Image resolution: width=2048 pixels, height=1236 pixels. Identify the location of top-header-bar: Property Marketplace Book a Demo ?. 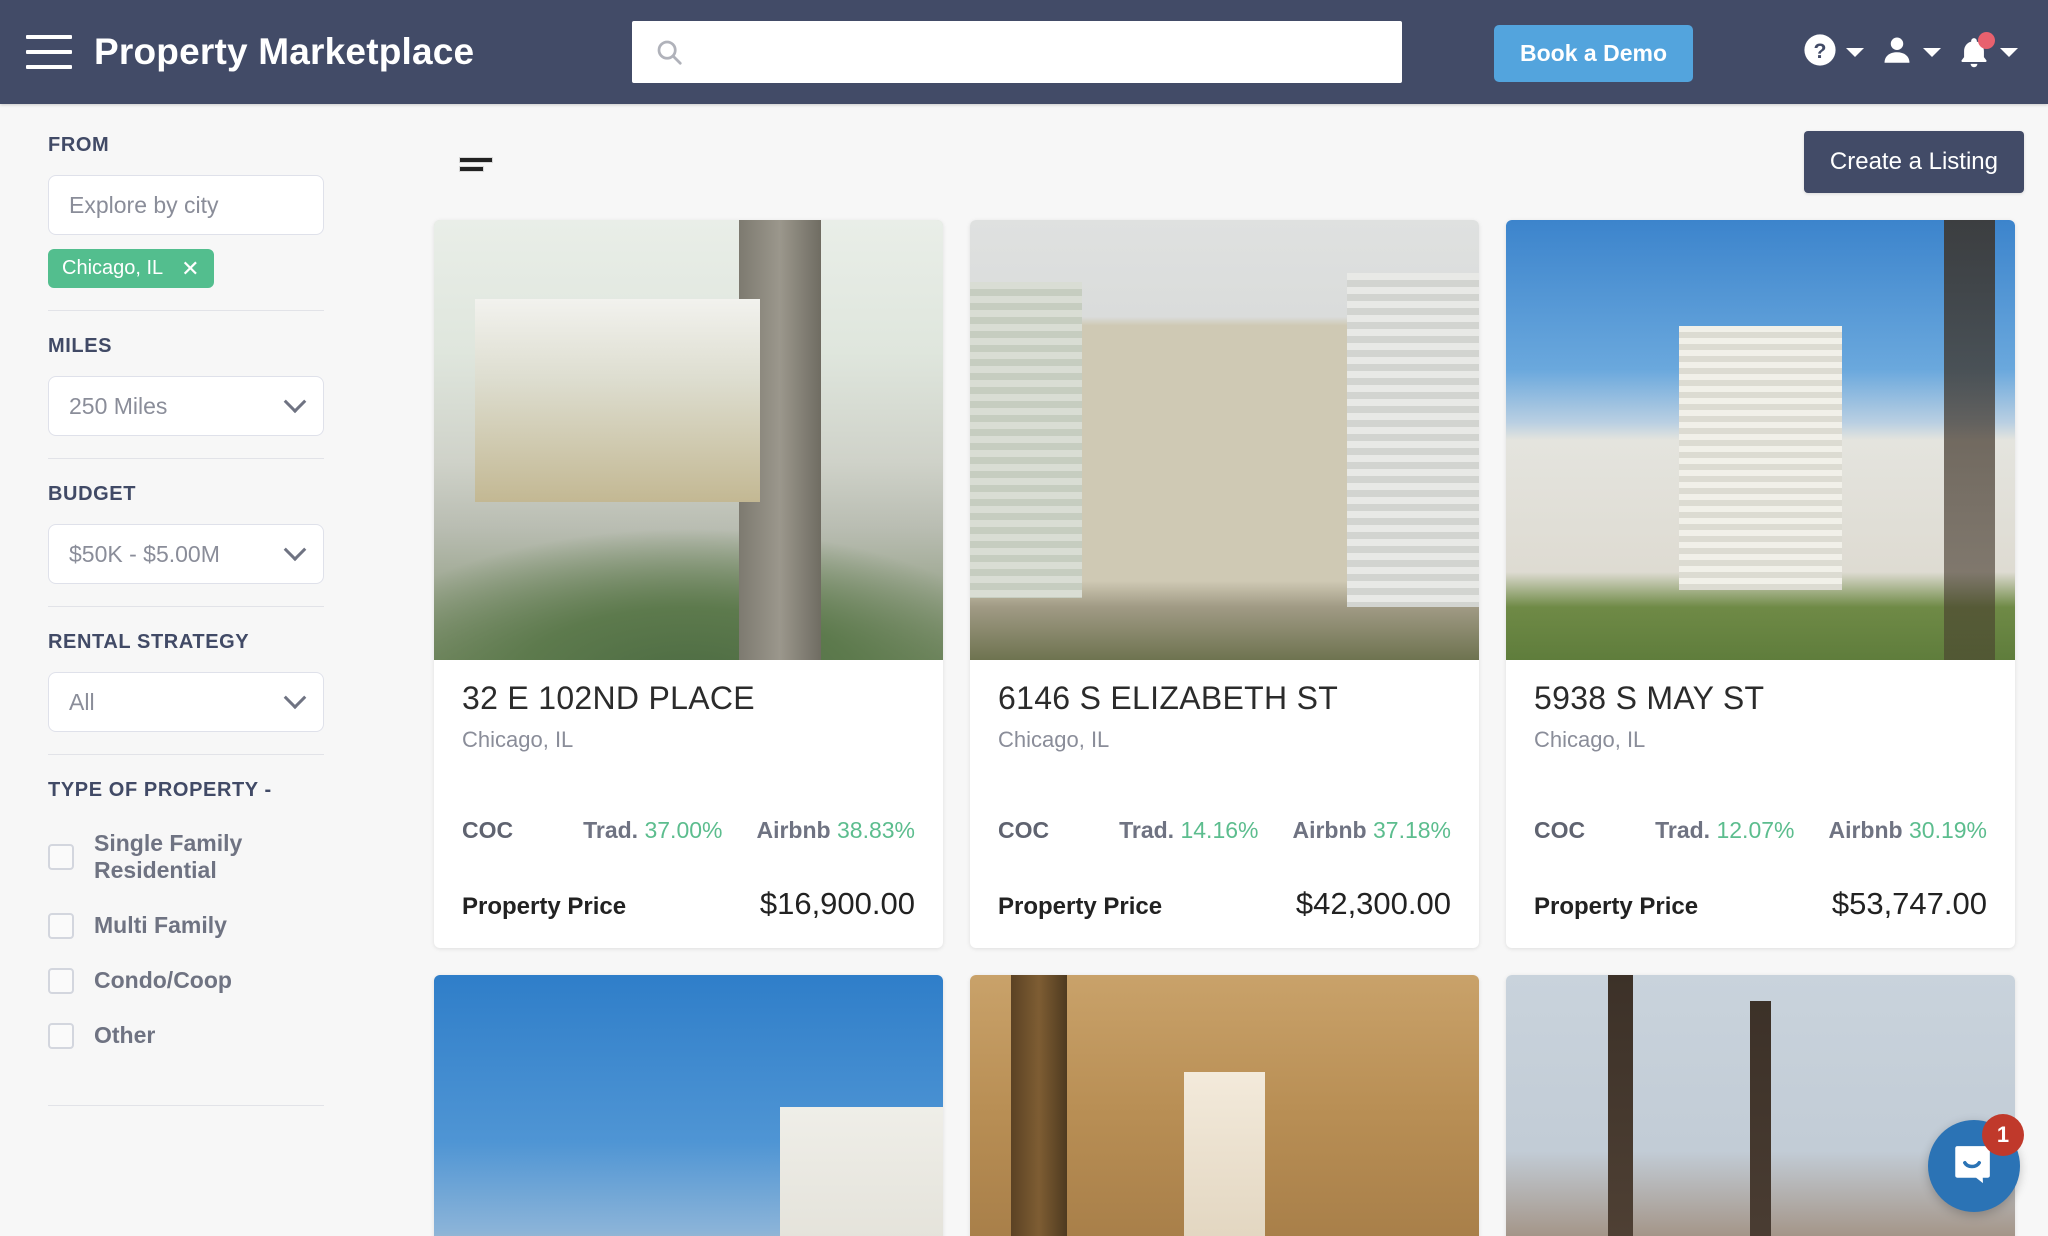
(1024, 52).